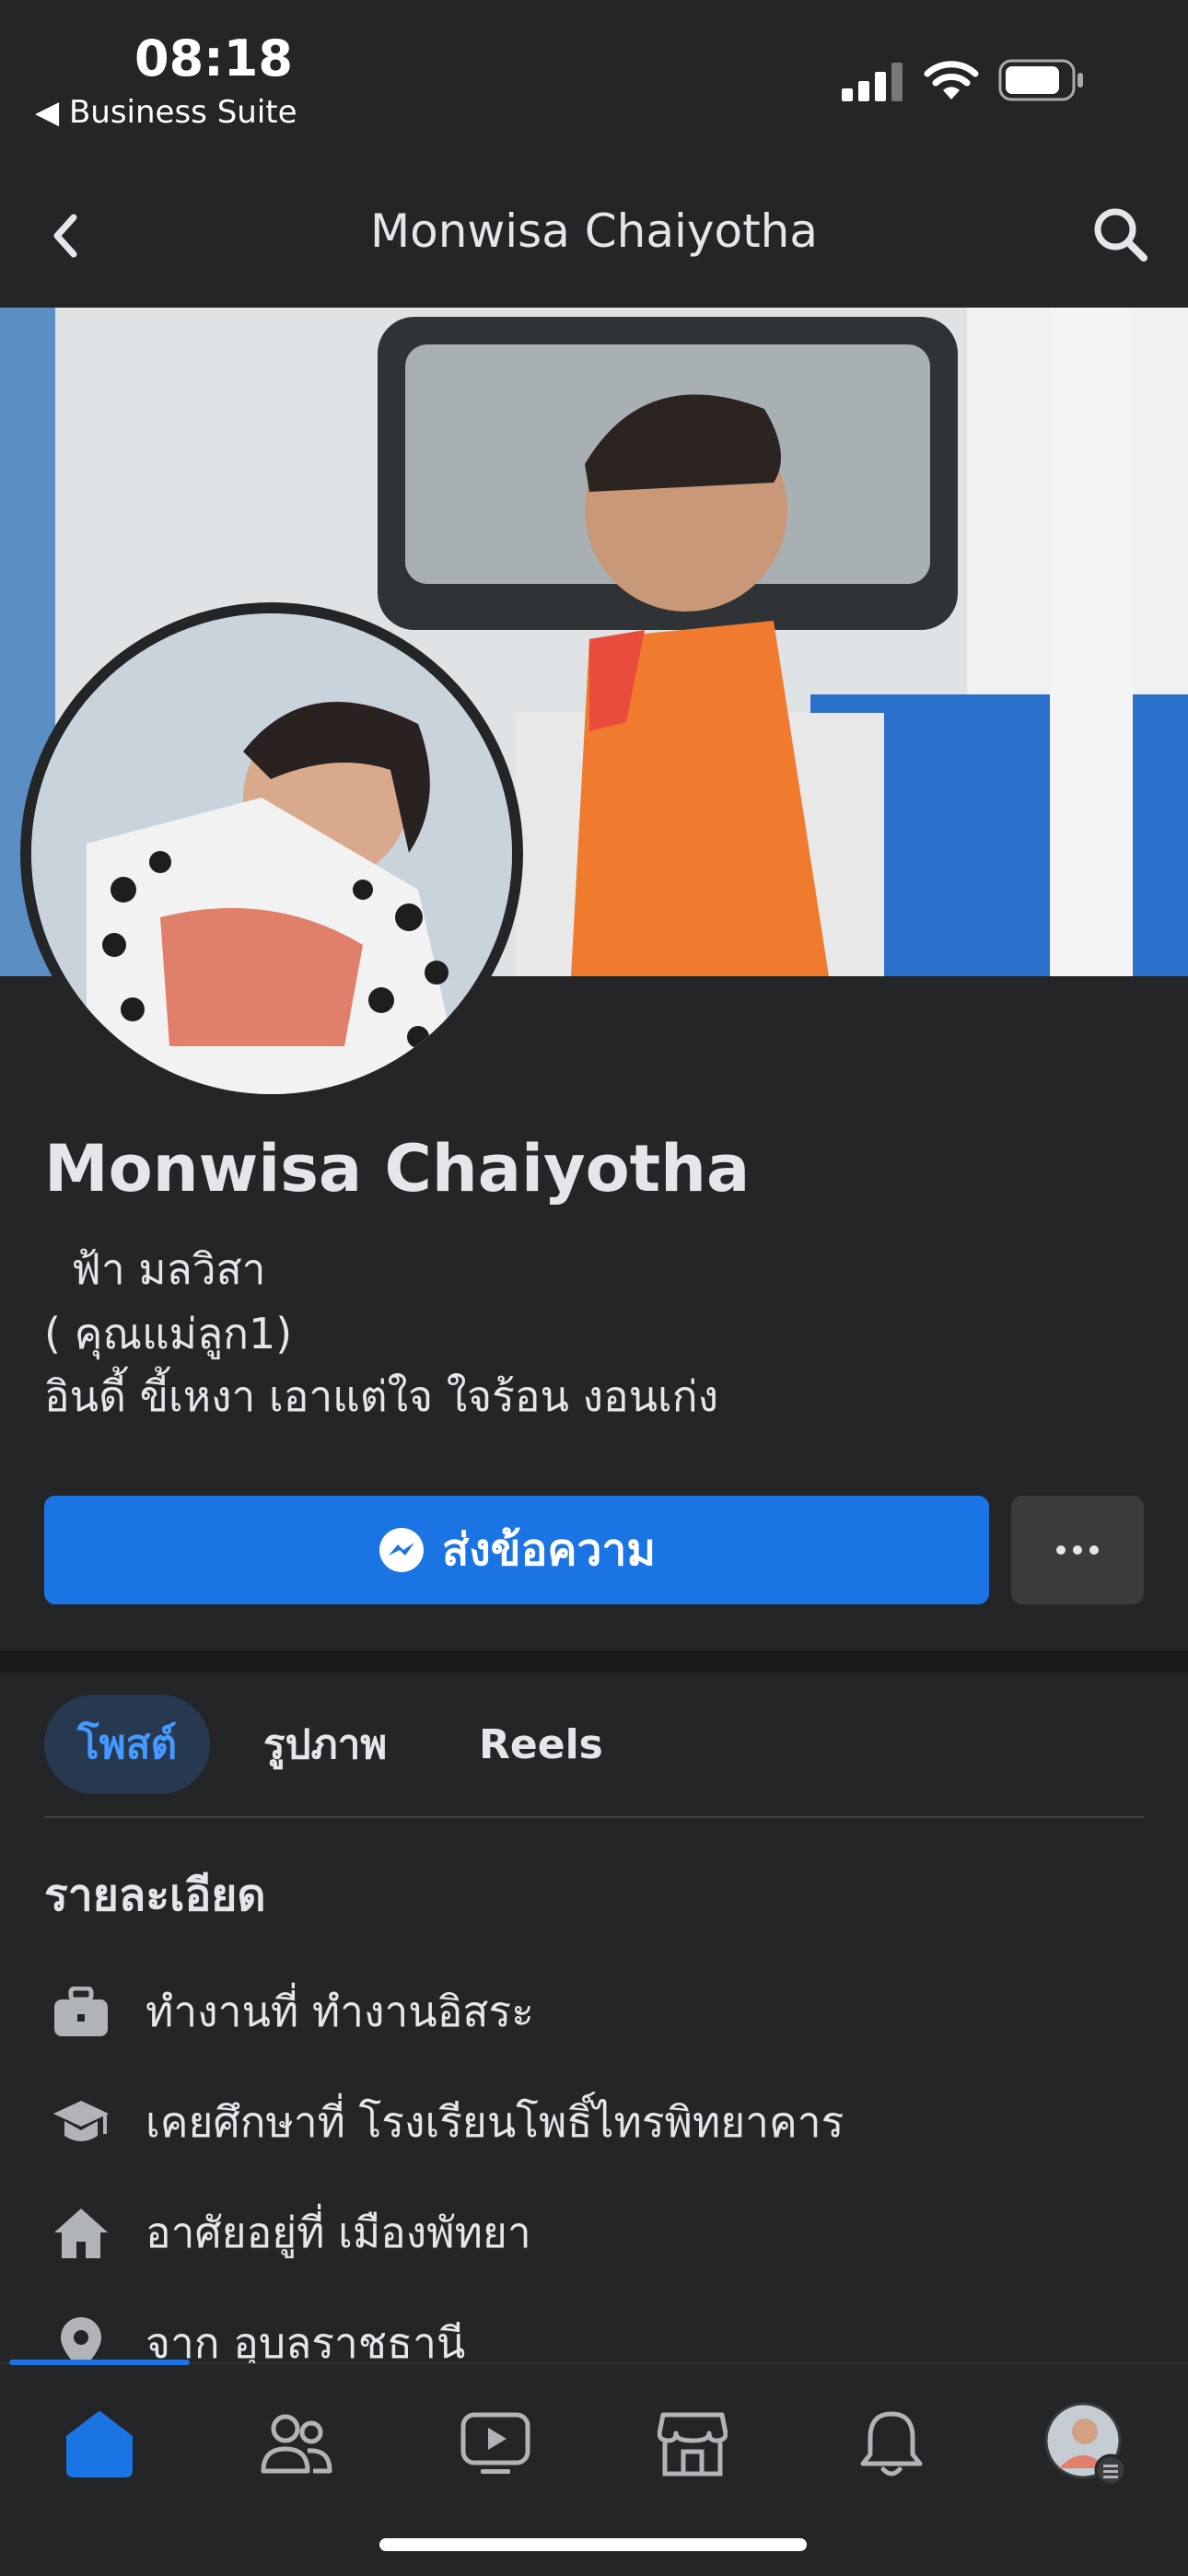  I want to click on briefcase-icon, so click(81, 2012).